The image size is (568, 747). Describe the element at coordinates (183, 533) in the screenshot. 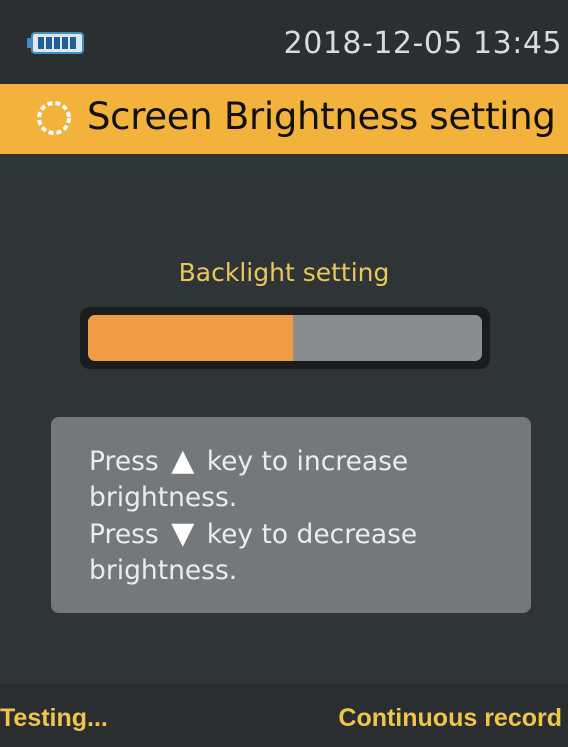

I see `down-arrow-icon: ▼` at that location.